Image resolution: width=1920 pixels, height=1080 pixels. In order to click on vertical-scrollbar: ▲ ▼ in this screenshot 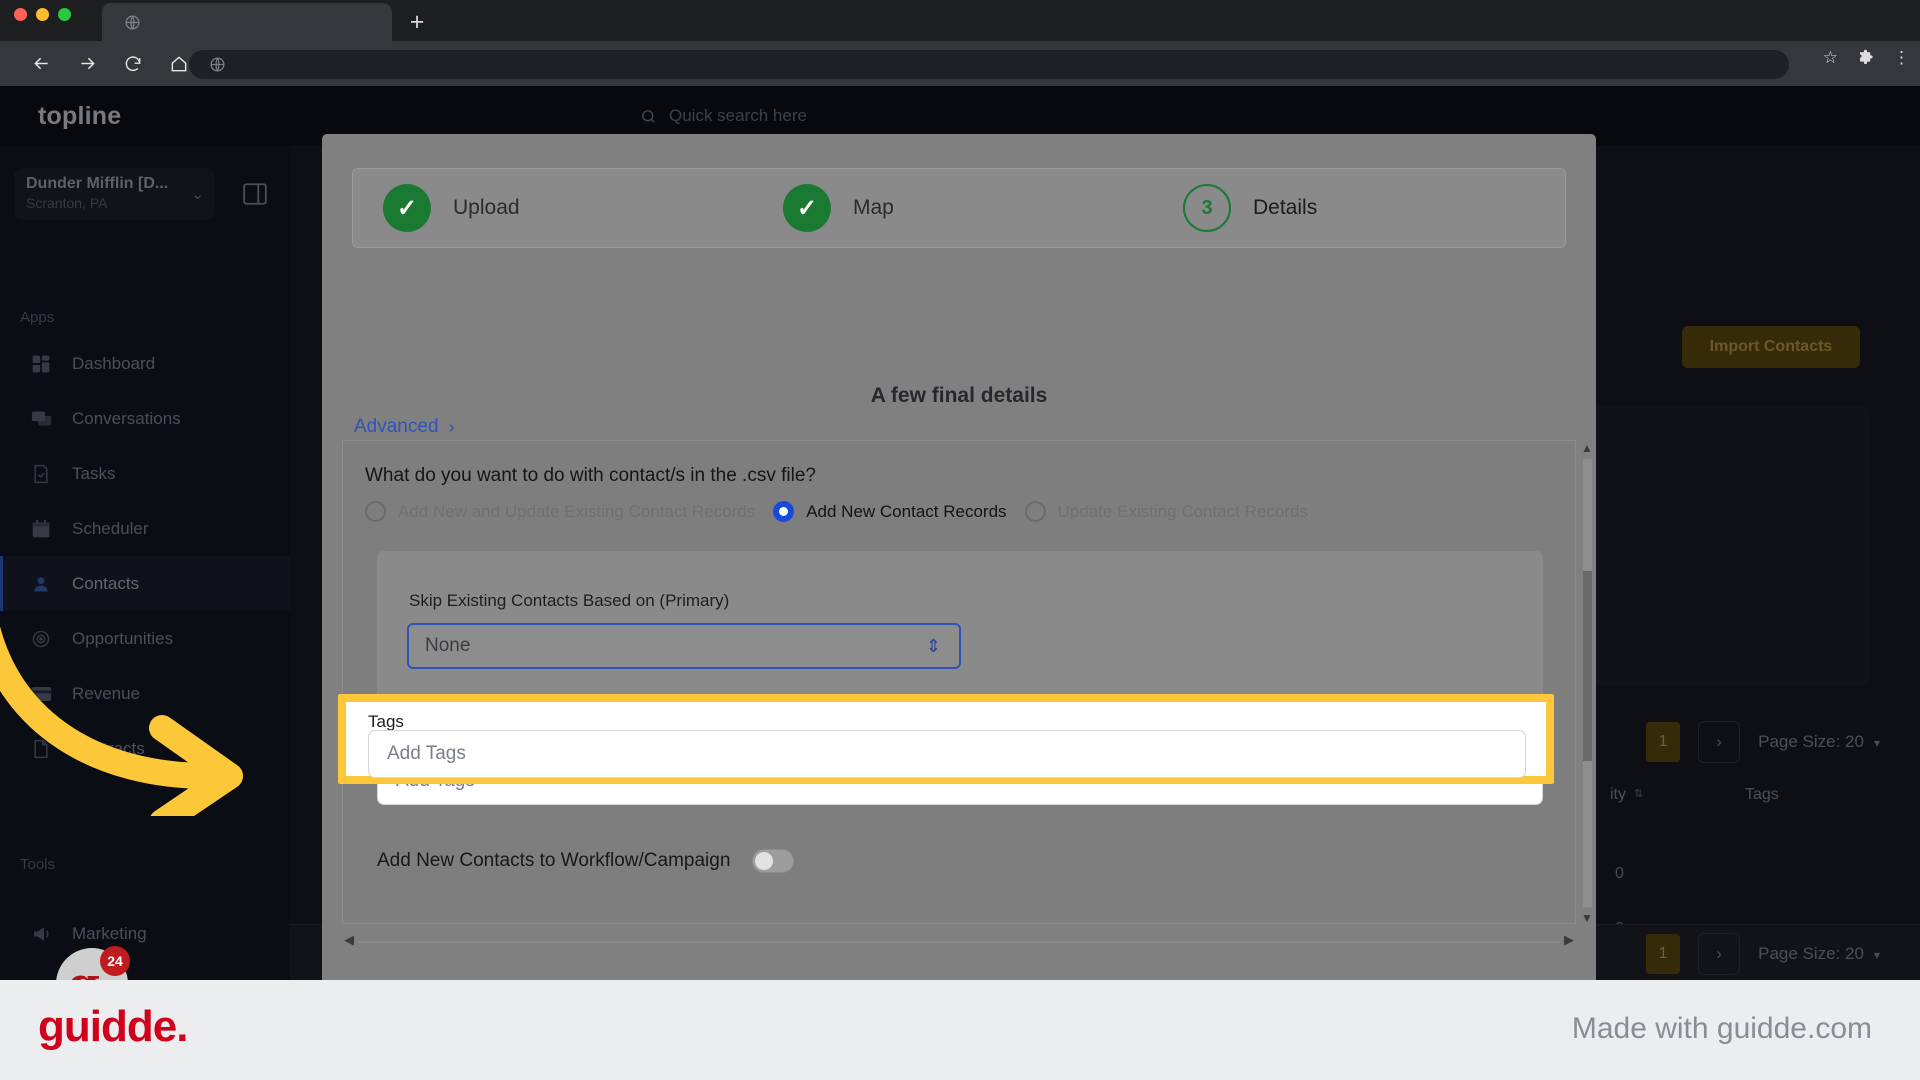, I will do `click(1587, 683)`.